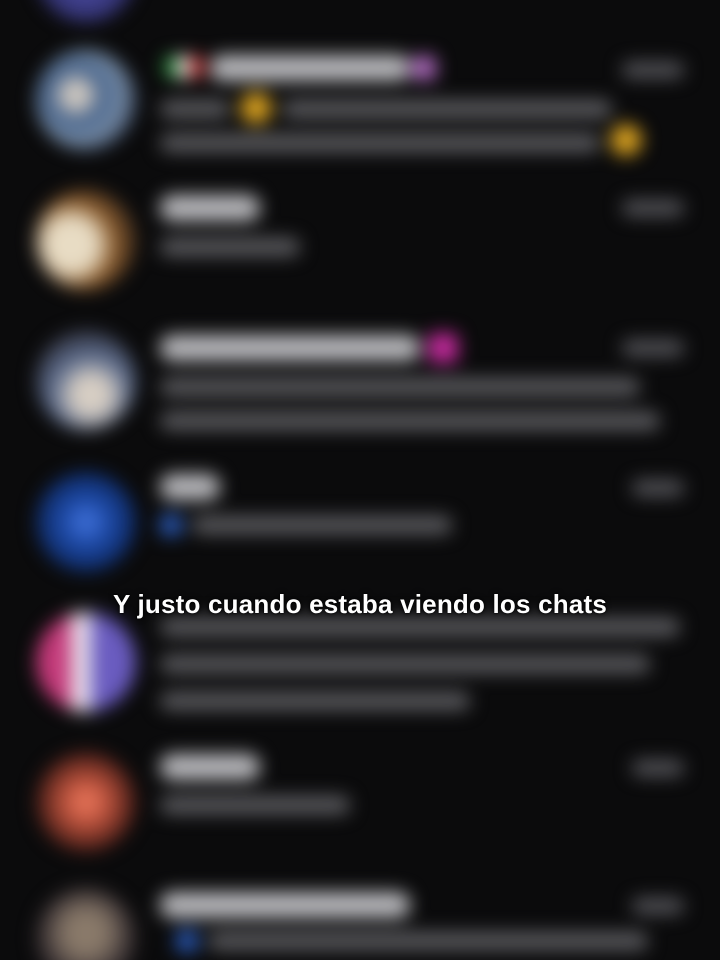  Describe the element at coordinates (424, 68) in the screenshot. I see `badge-icon` at that location.